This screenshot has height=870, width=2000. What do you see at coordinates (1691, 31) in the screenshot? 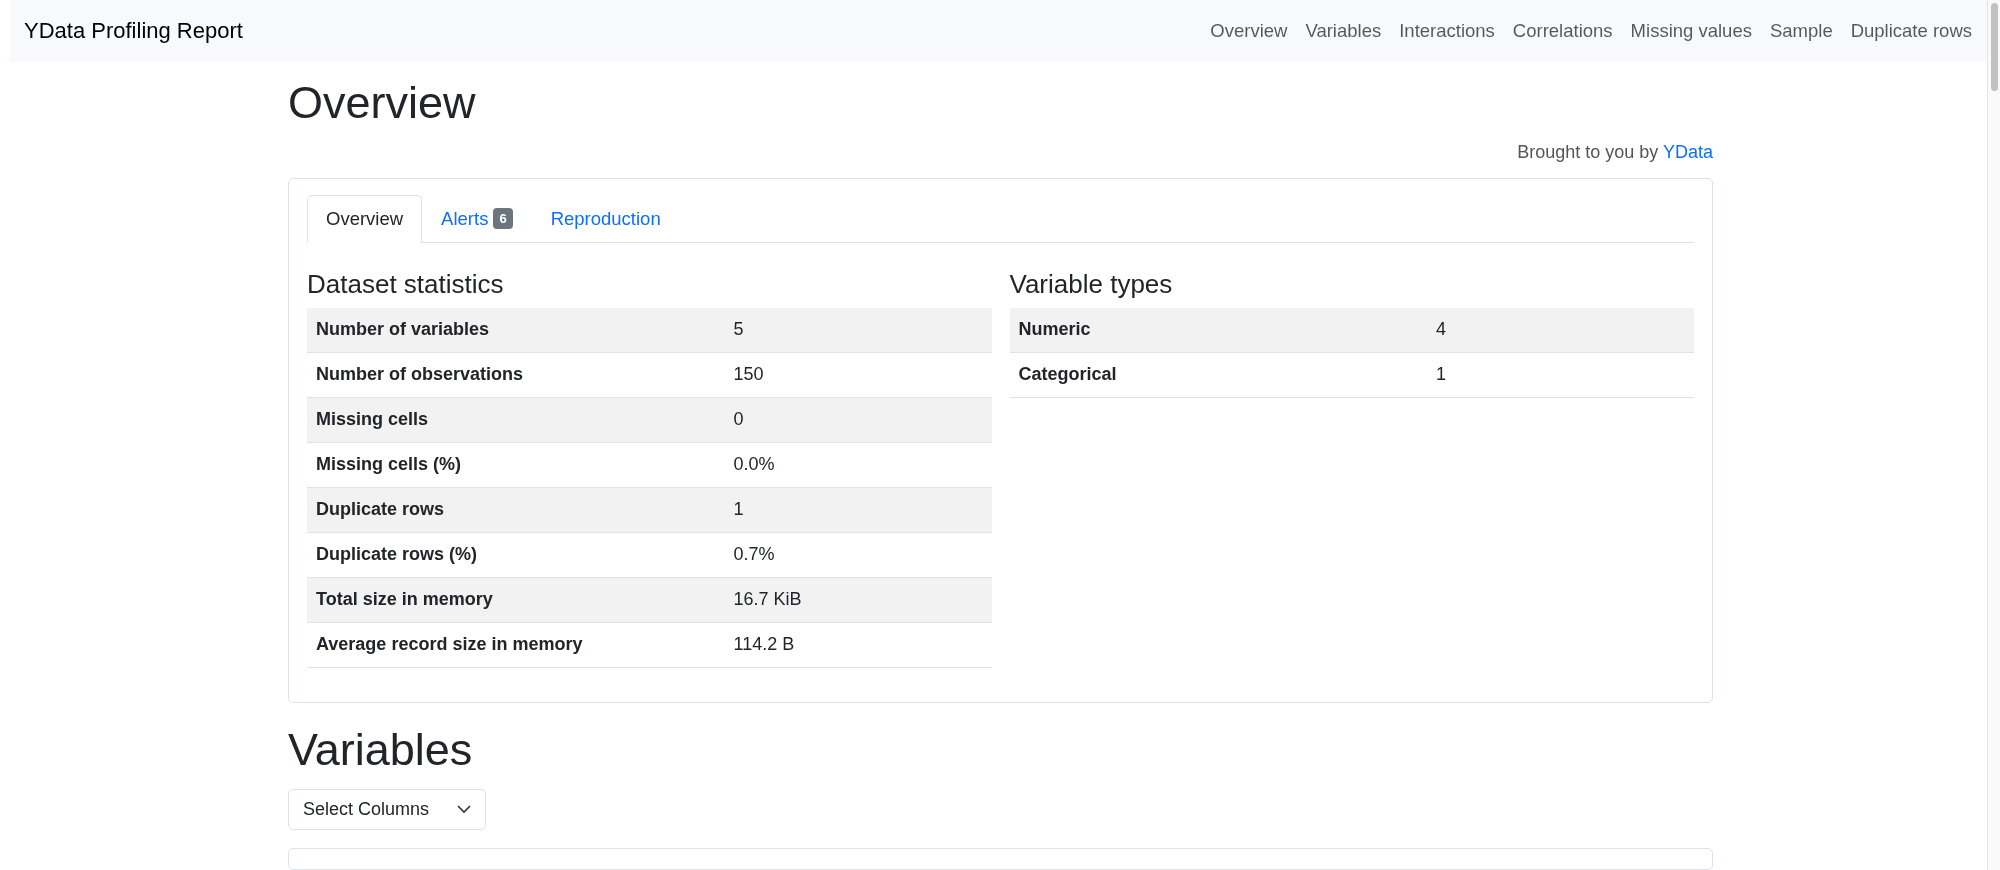
I see `nav-link: Missing values` at bounding box center [1691, 31].